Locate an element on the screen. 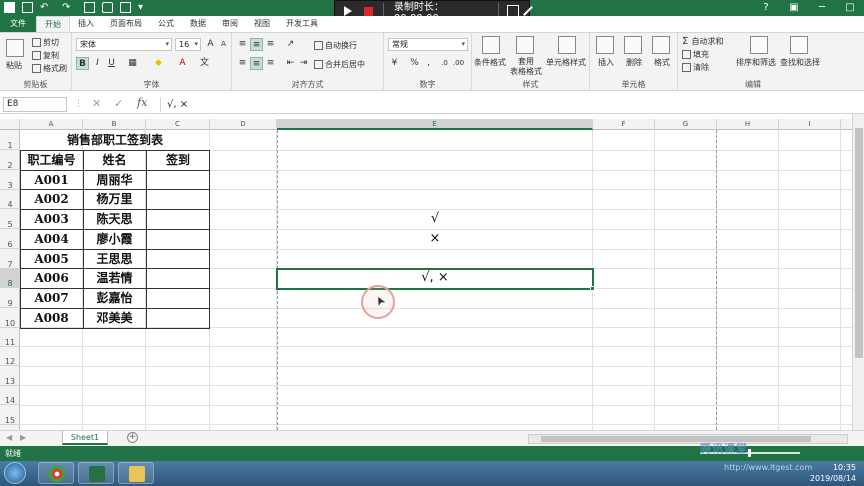 This screenshot has height=486, width=864. tab-page-layout: 页面布局 is located at coordinates (126, 24).